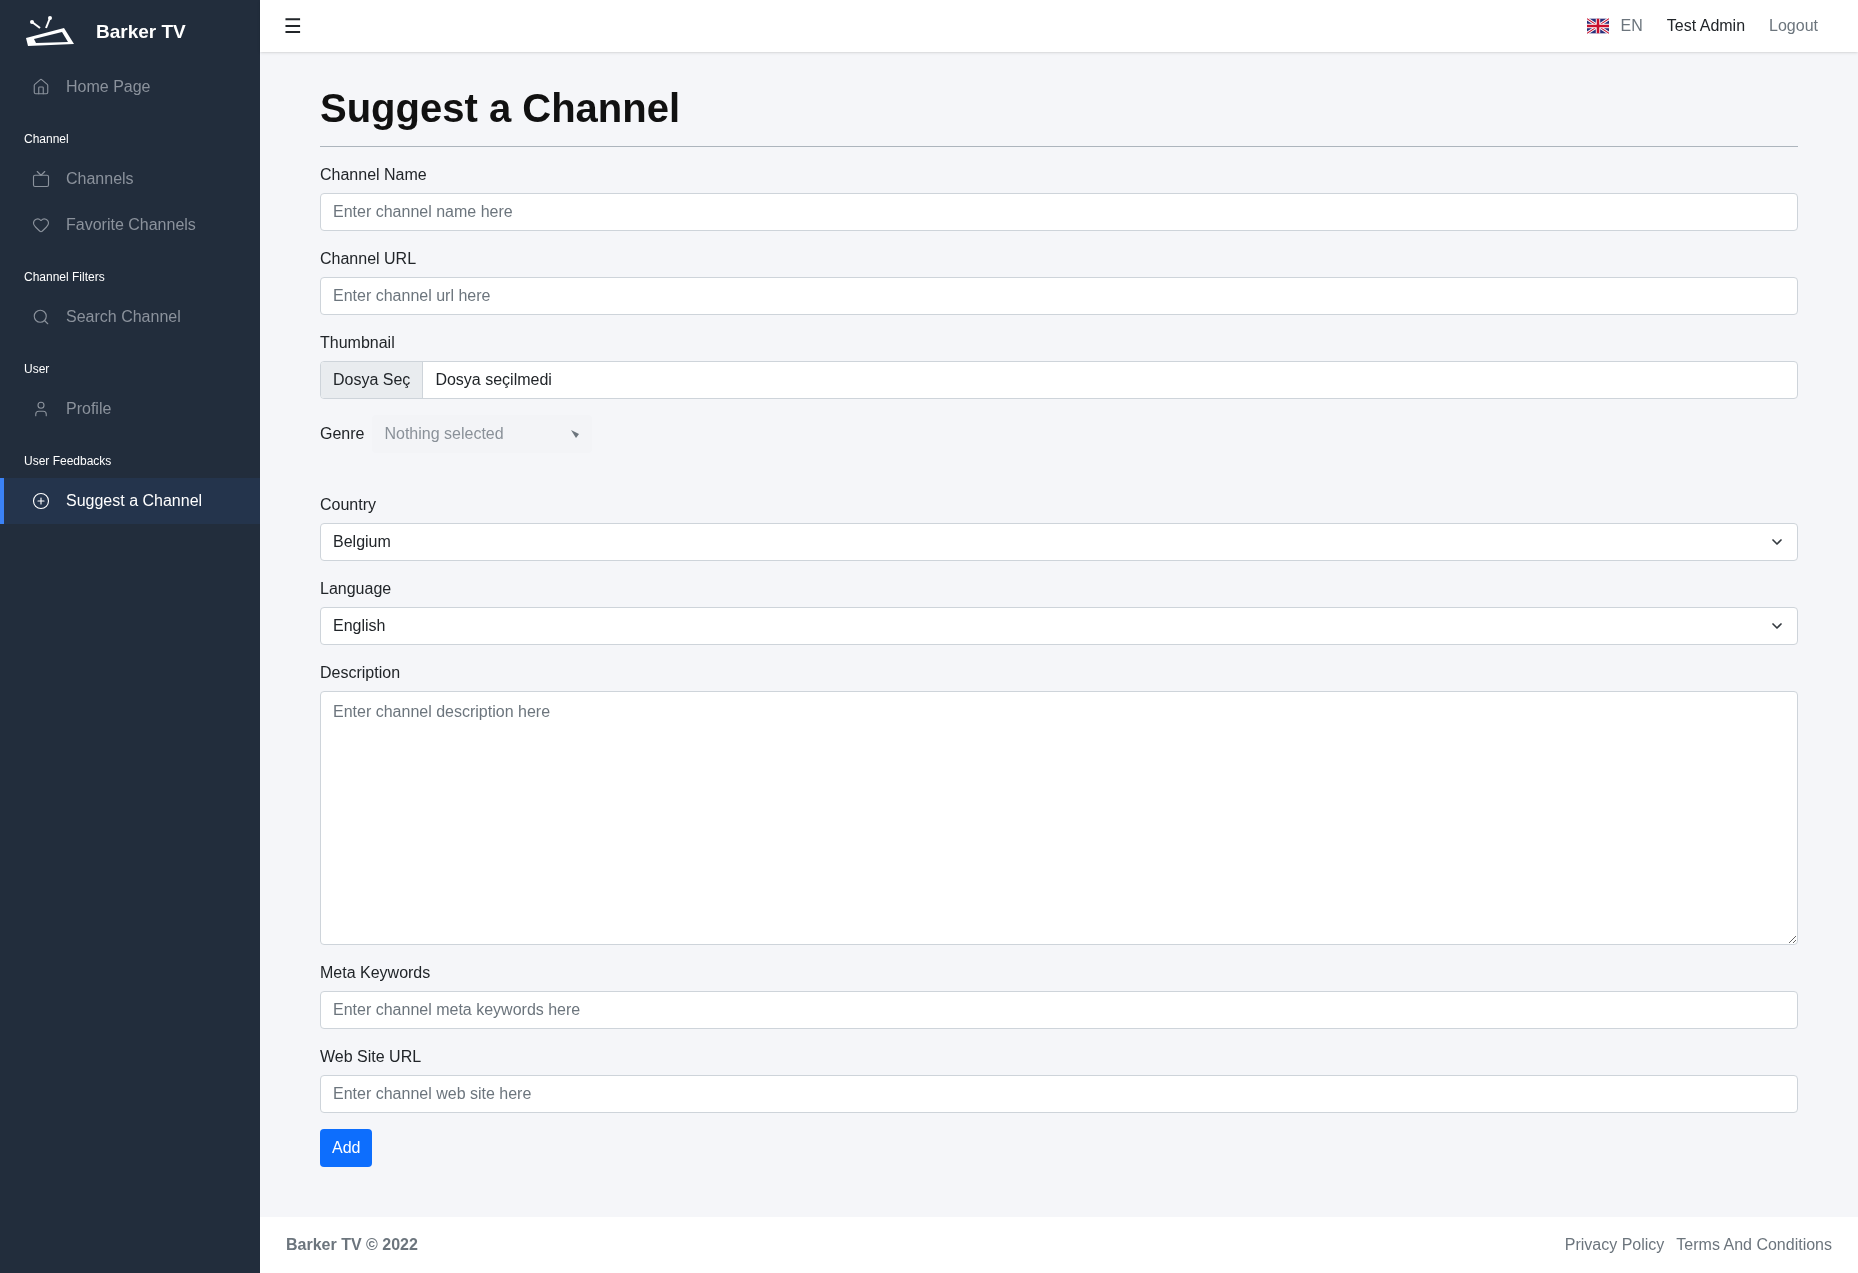  I want to click on footer-link: Terms And Conditions, so click(1754, 1245).